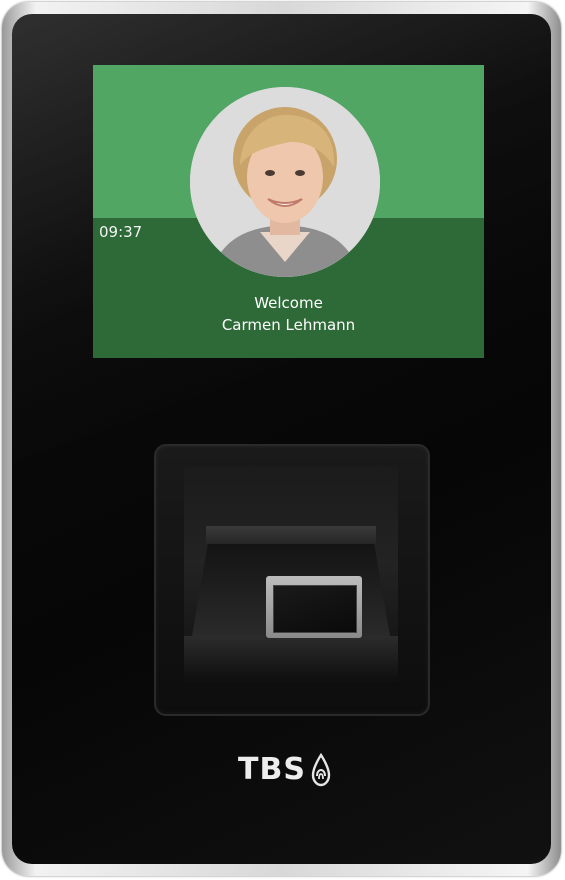  I want to click on sensor-well, so click(291, 574).